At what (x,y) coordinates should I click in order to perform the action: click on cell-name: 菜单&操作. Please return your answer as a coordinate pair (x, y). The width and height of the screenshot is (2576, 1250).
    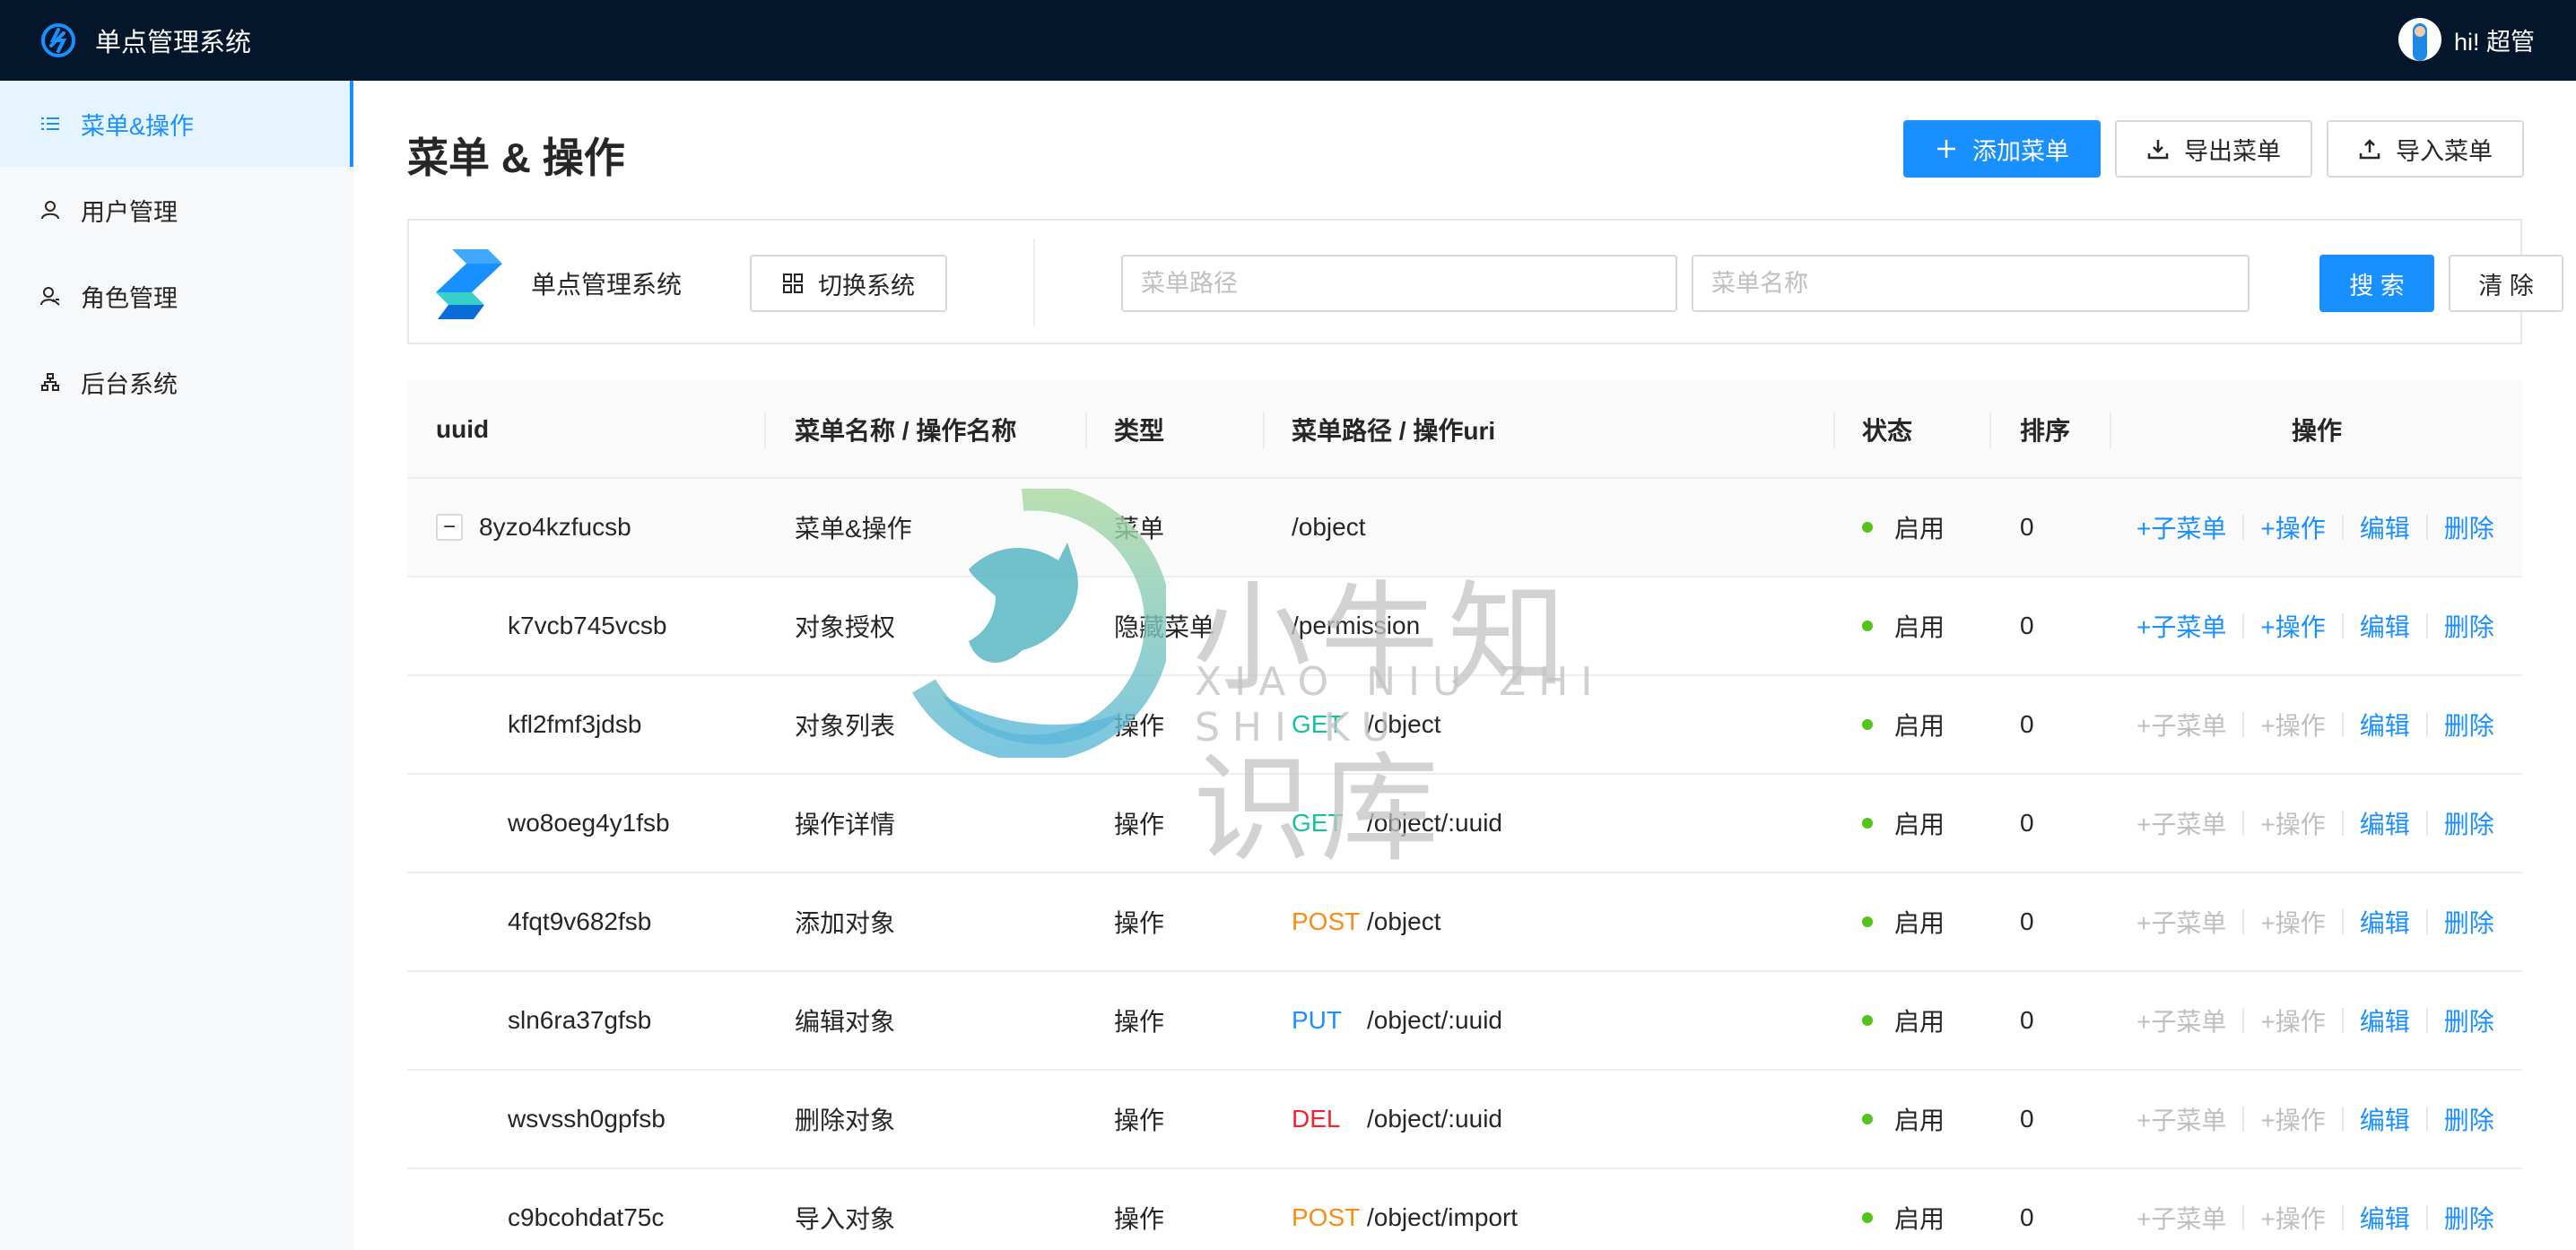
    Looking at the image, I should click on (853, 529).